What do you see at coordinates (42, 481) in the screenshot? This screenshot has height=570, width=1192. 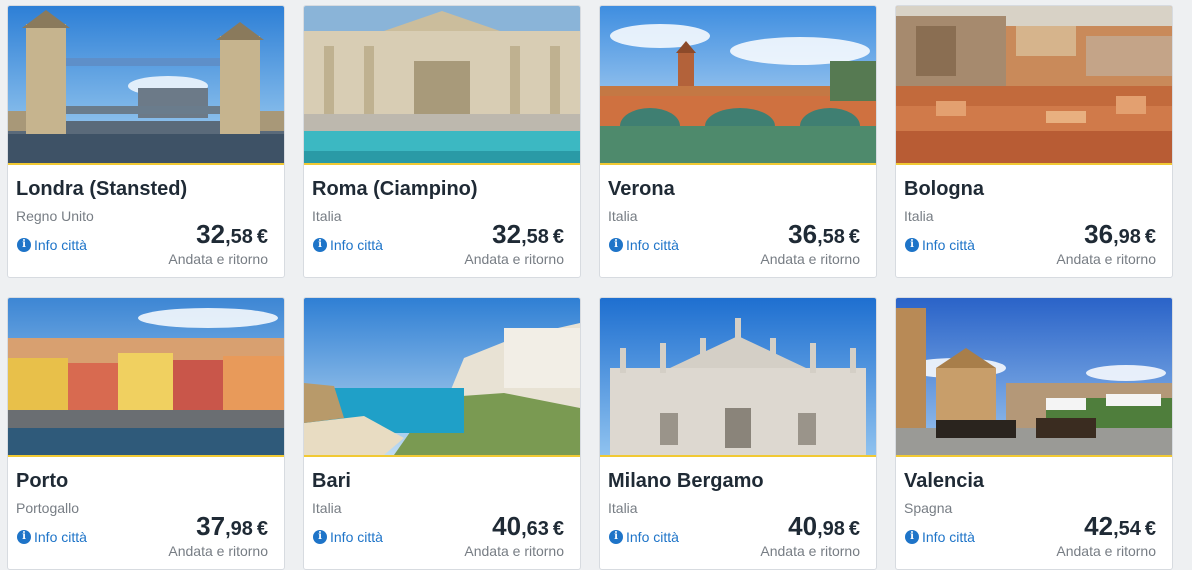 I see `city-name: Porto` at bounding box center [42, 481].